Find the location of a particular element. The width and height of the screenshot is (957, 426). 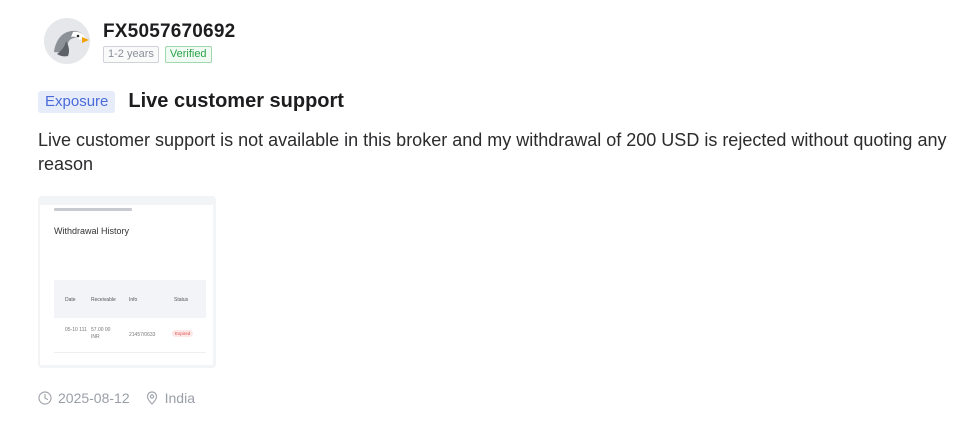

post-date: 2025-08-12 is located at coordinates (94, 398).